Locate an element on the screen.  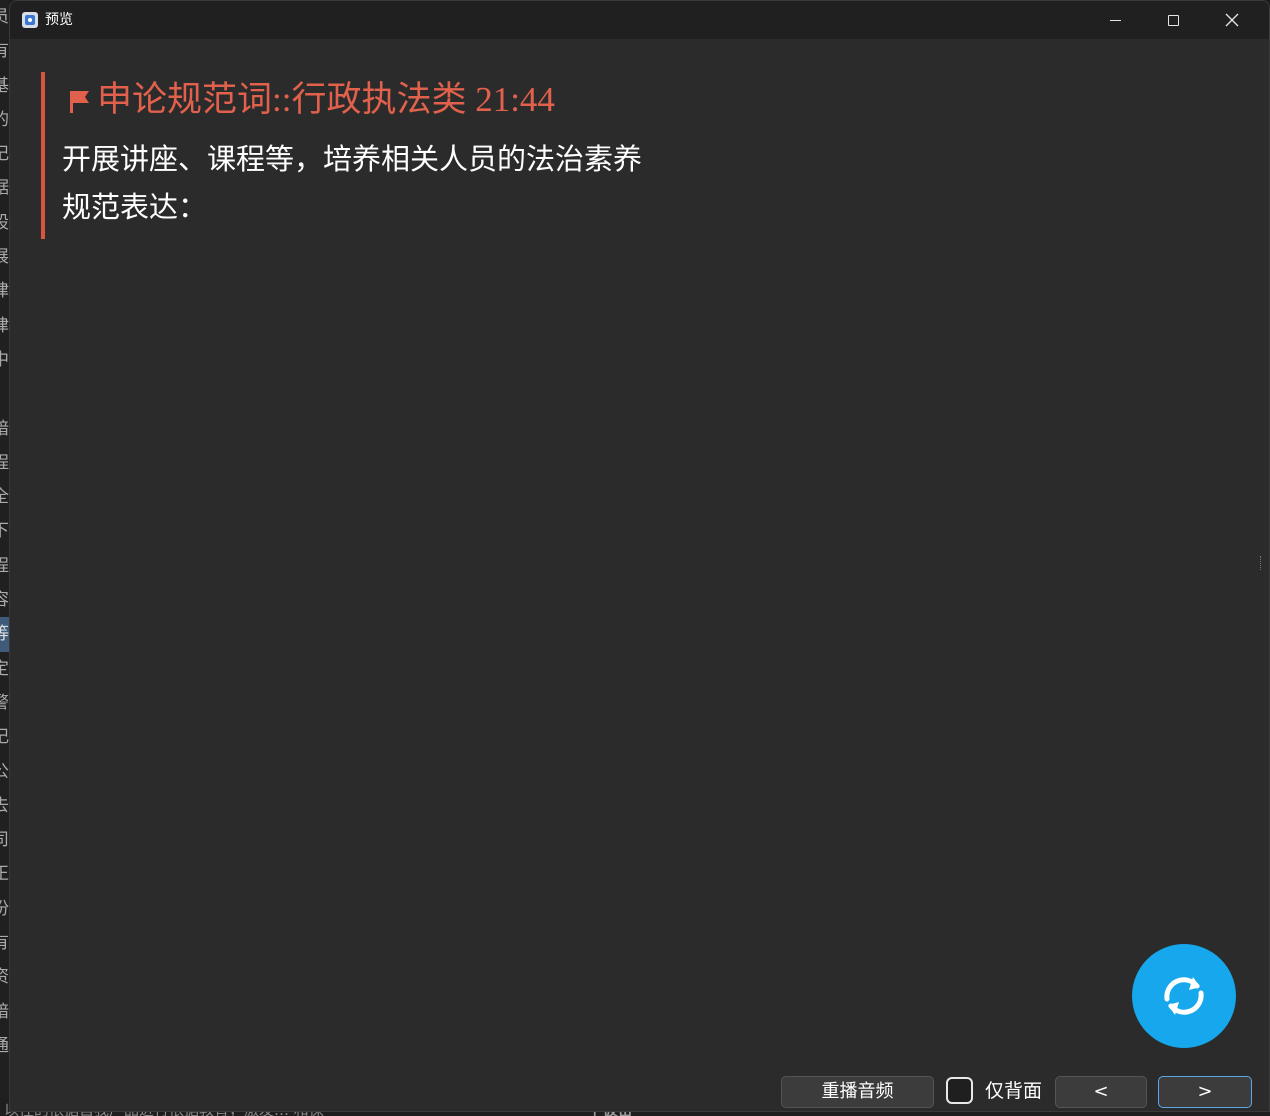
refresh-button is located at coordinates (1184, 996).